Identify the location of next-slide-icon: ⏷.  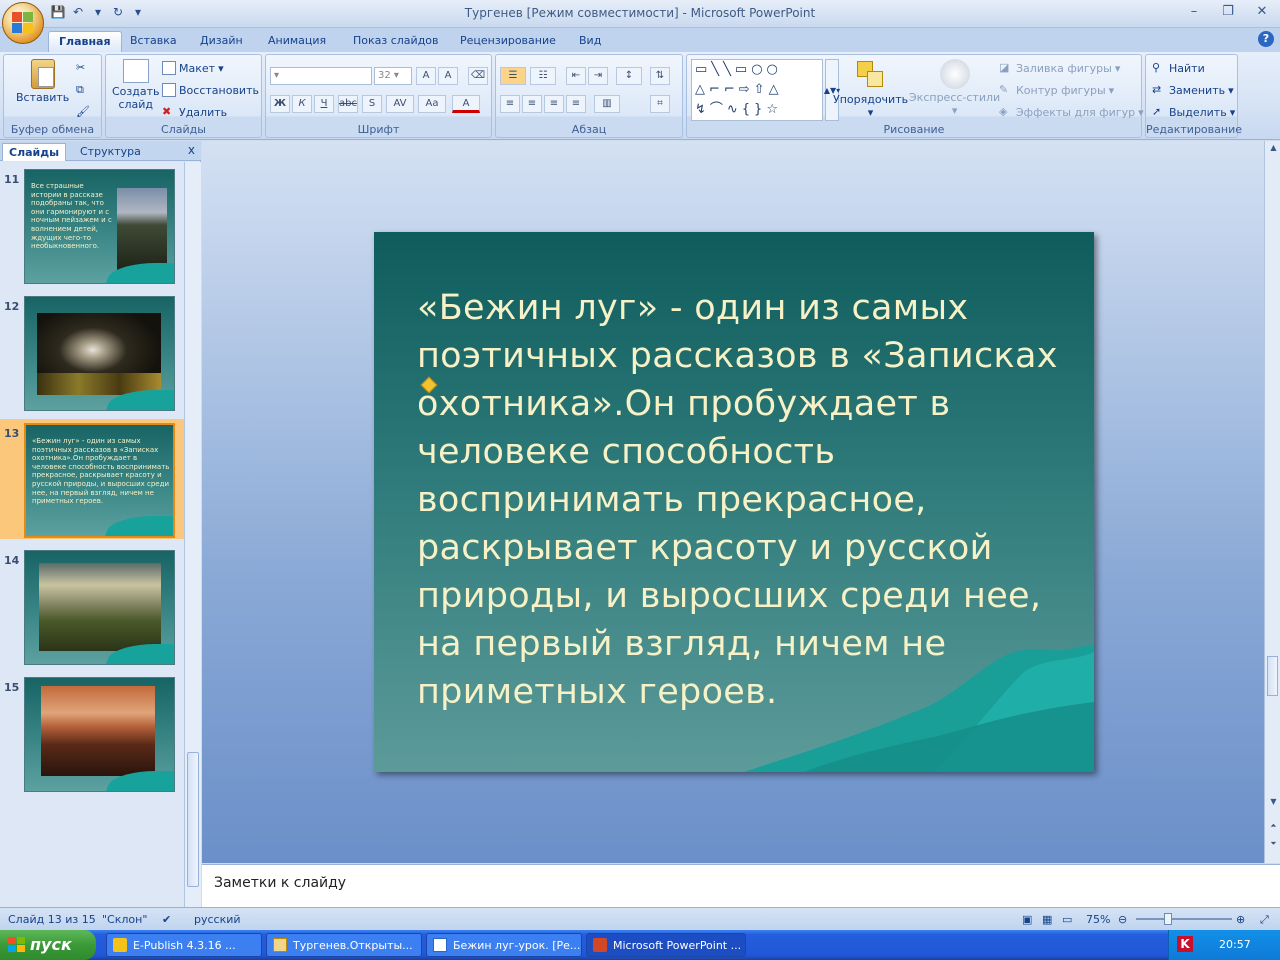
(1272, 847).